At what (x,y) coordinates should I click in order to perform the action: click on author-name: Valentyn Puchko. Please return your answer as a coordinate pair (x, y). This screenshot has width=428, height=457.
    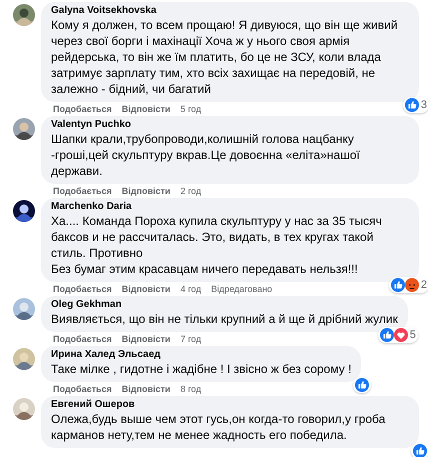
    Looking at the image, I should click on (230, 124).